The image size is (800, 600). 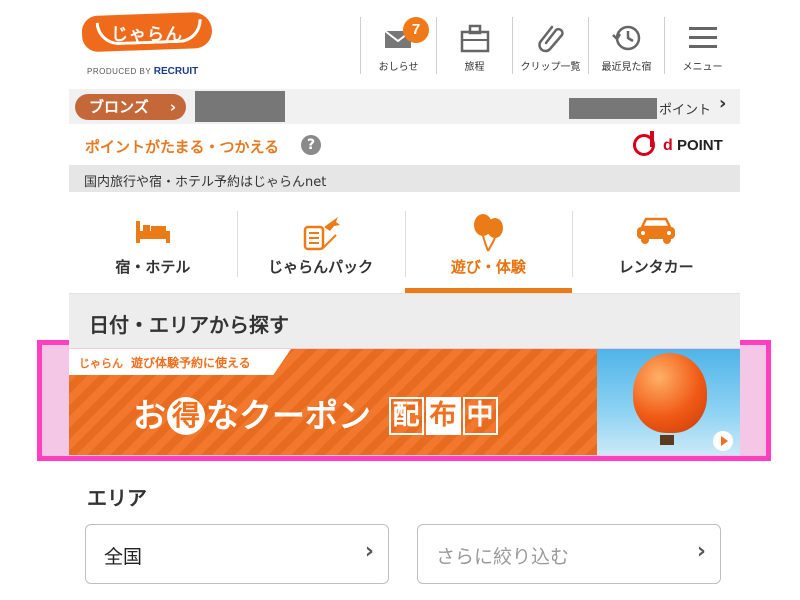 I want to click on plane-train-icon, so click(x=321, y=235).